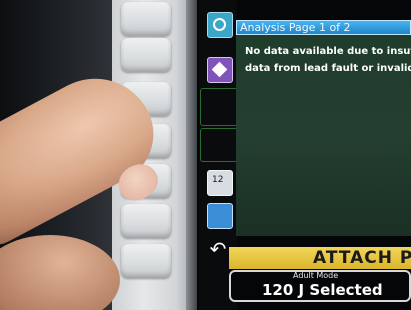 This screenshot has width=411, height=310. I want to click on graph-icon, so click(220, 25).